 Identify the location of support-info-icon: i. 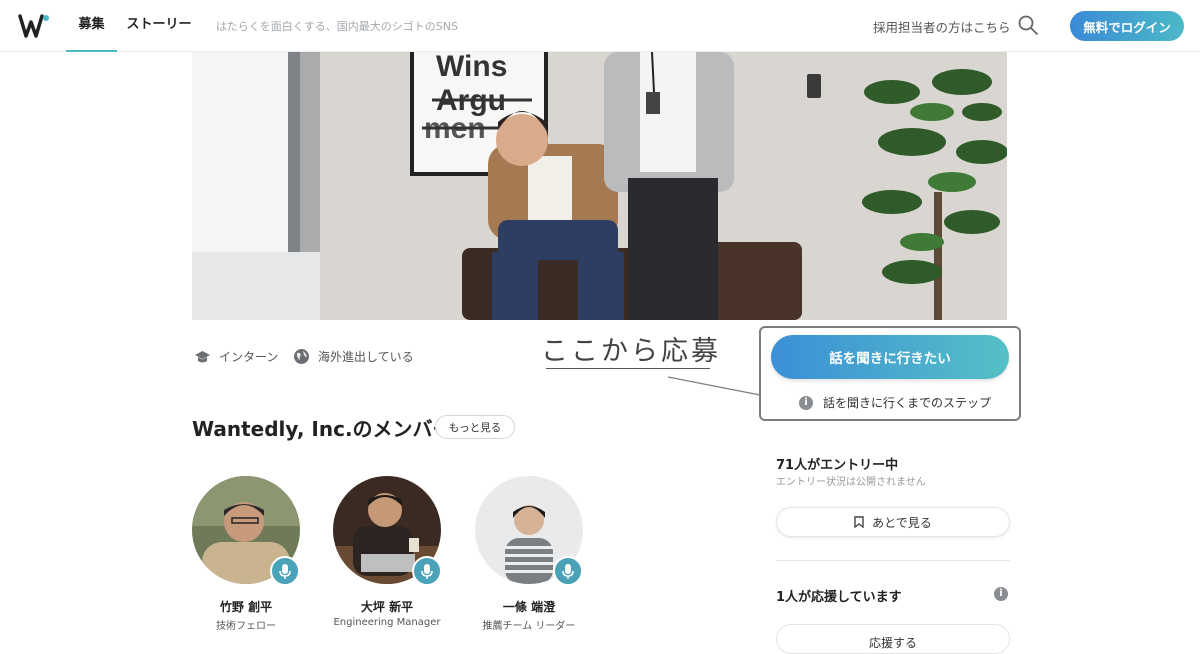
(1001, 594).